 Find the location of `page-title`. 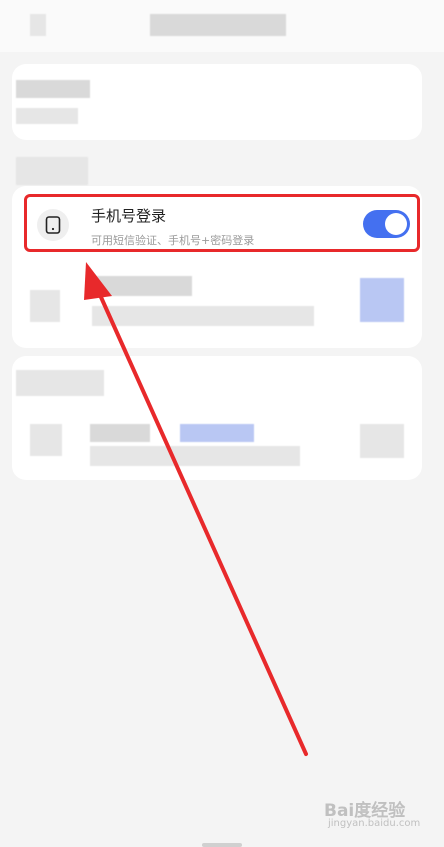

page-title is located at coordinates (218, 25).